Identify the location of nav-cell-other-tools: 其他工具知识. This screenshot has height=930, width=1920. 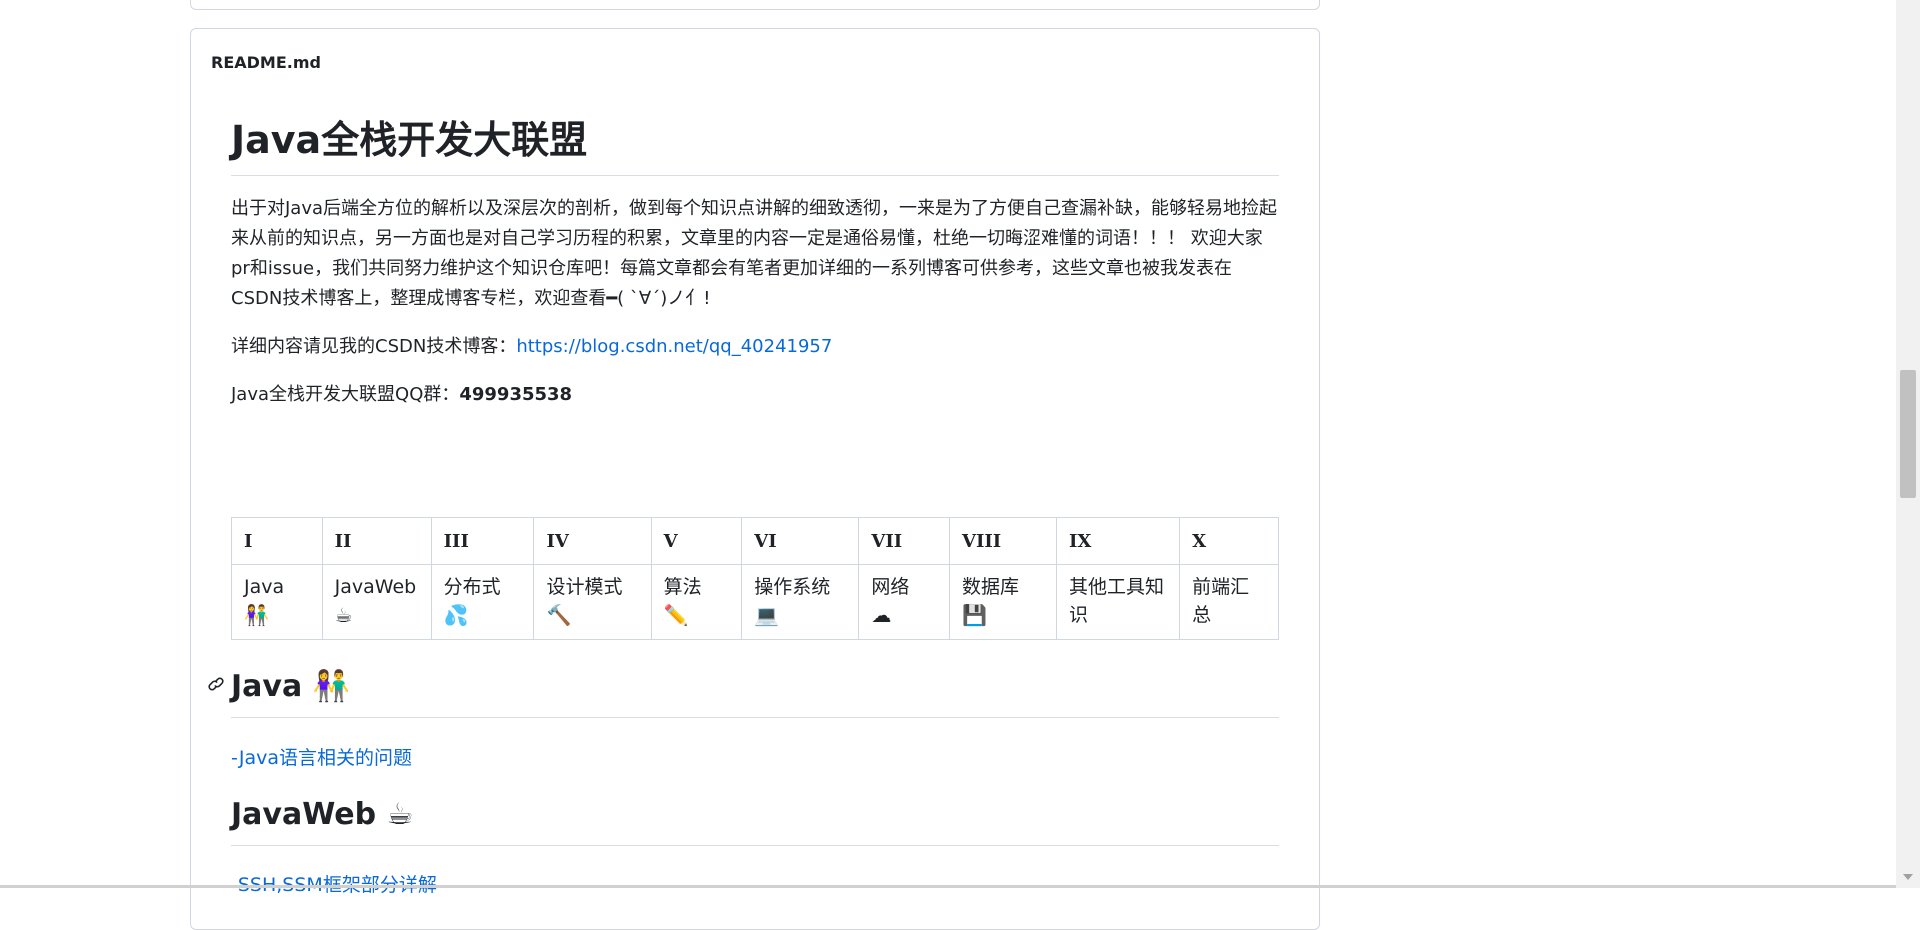
(1117, 602).